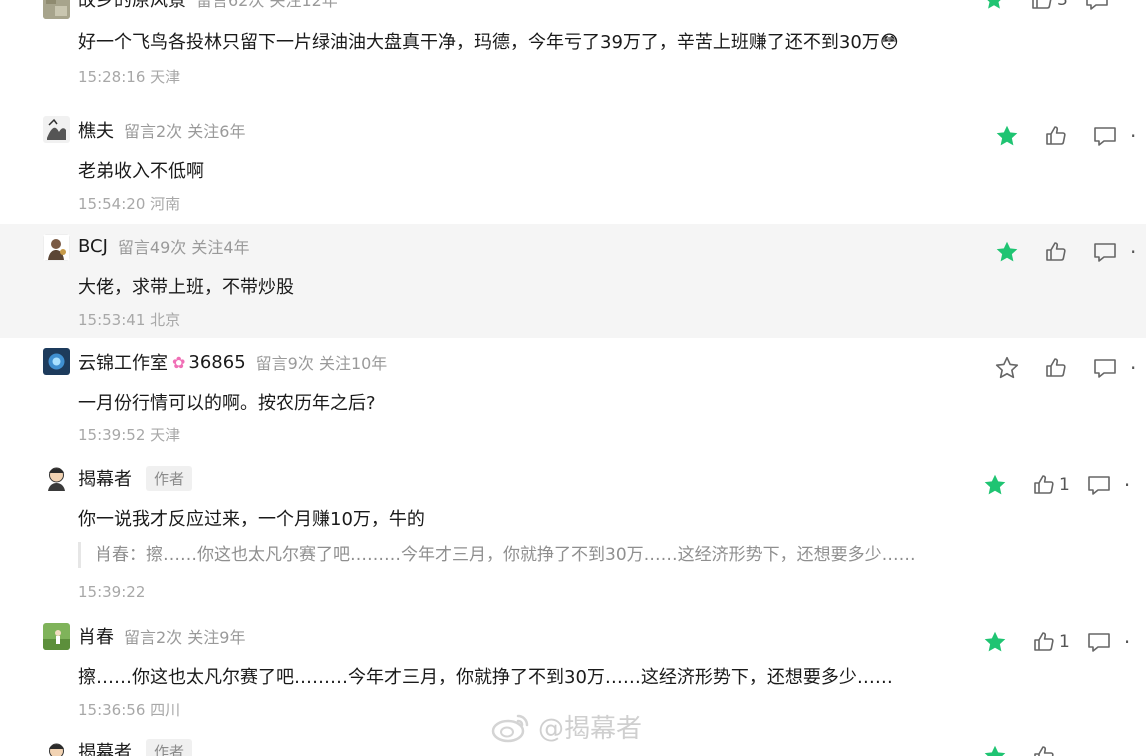  Describe the element at coordinates (129, 204) in the screenshot. I see `comment-time: 15:54:20 河南` at that location.